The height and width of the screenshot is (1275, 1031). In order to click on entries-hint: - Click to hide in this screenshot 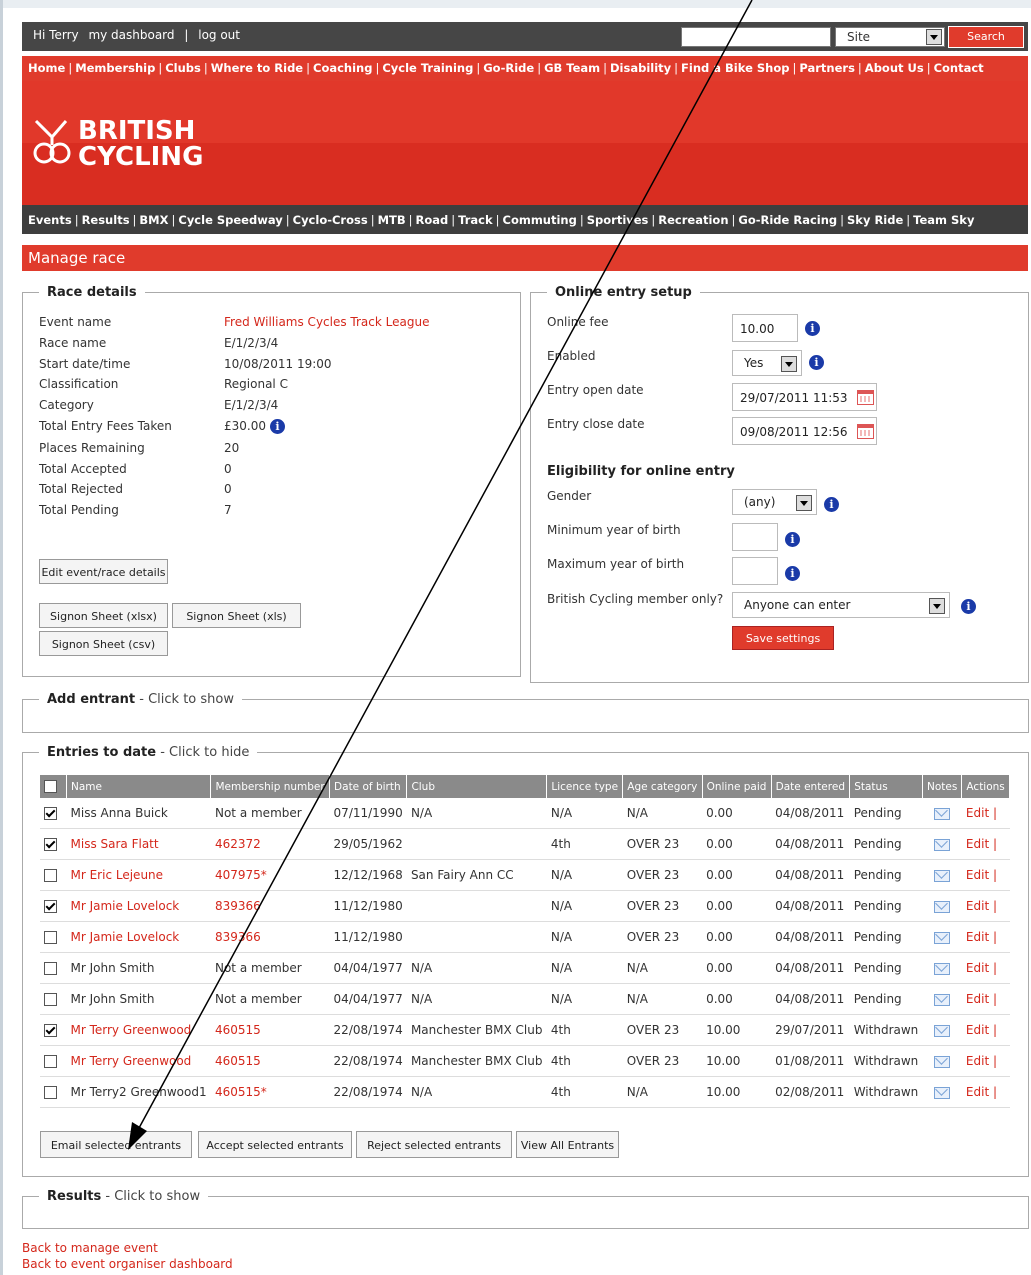, I will do `click(202, 752)`.